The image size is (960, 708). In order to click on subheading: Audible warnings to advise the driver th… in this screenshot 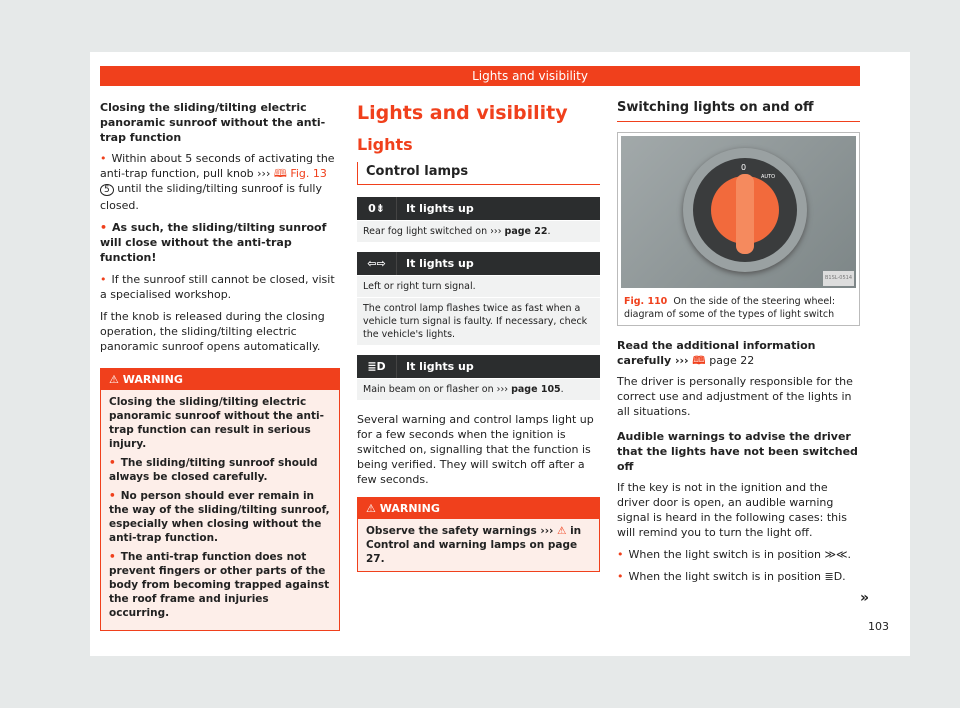, I will do `click(737, 451)`.